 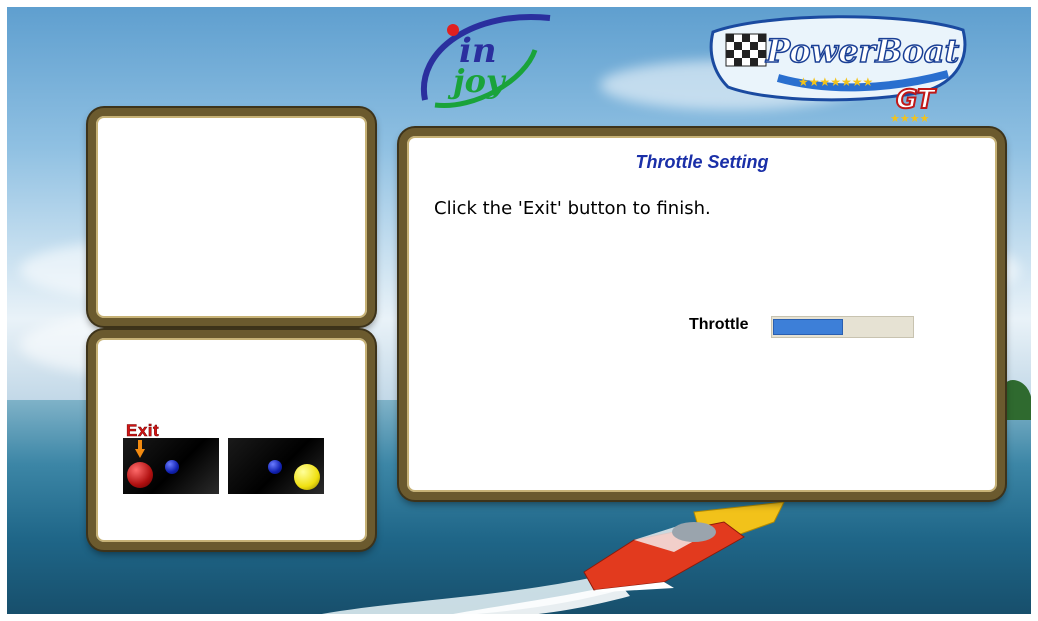 I want to click on panel-title: Throttle Setting, so click(x=702, y=162).